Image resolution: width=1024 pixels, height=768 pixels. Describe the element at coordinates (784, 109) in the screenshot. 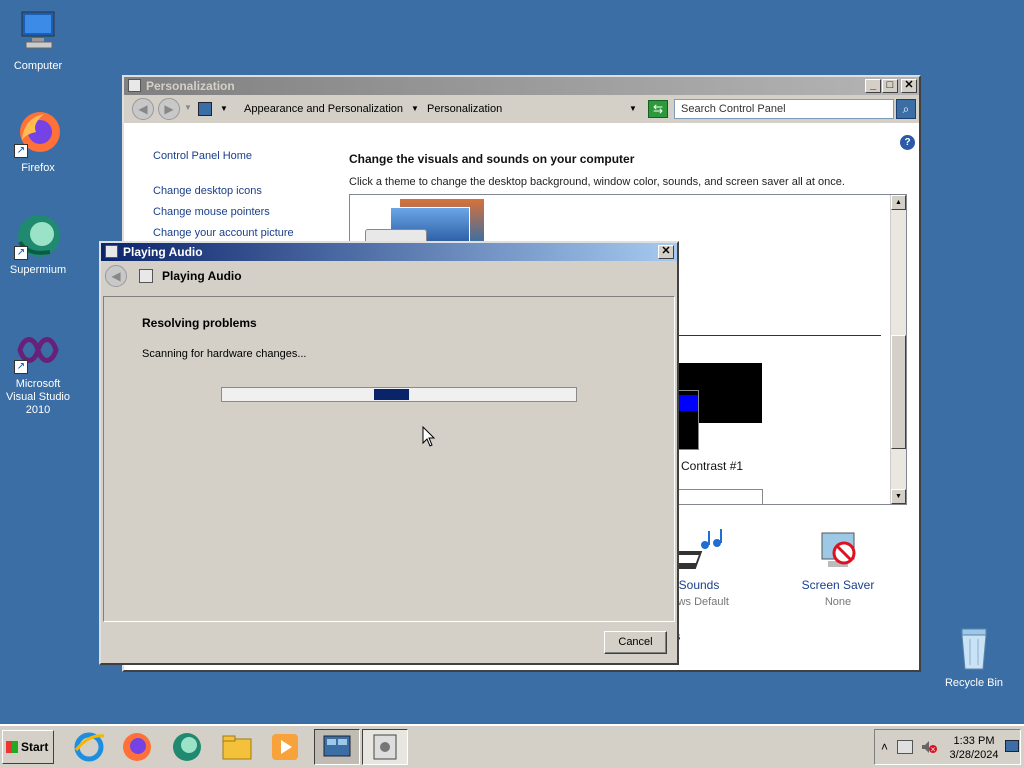

I see `search-input: Search Control Panel` at that location.